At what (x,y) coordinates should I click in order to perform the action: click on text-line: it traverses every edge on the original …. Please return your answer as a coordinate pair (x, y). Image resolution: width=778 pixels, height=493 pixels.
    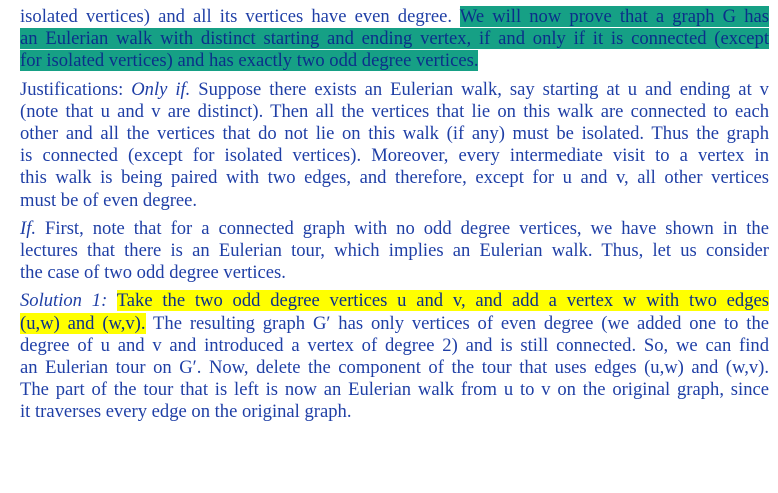
    Looking at the image, I should click on (186, 412).